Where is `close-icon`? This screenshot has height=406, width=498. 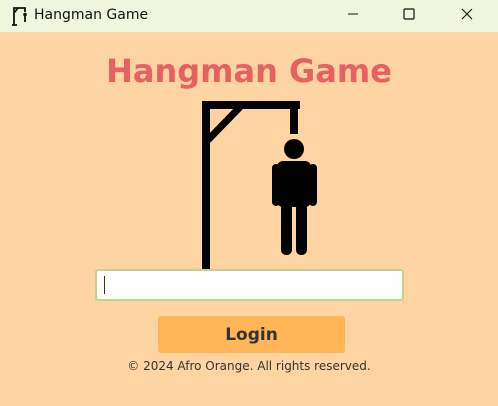
close-icon is located at coordinates (467, 16).